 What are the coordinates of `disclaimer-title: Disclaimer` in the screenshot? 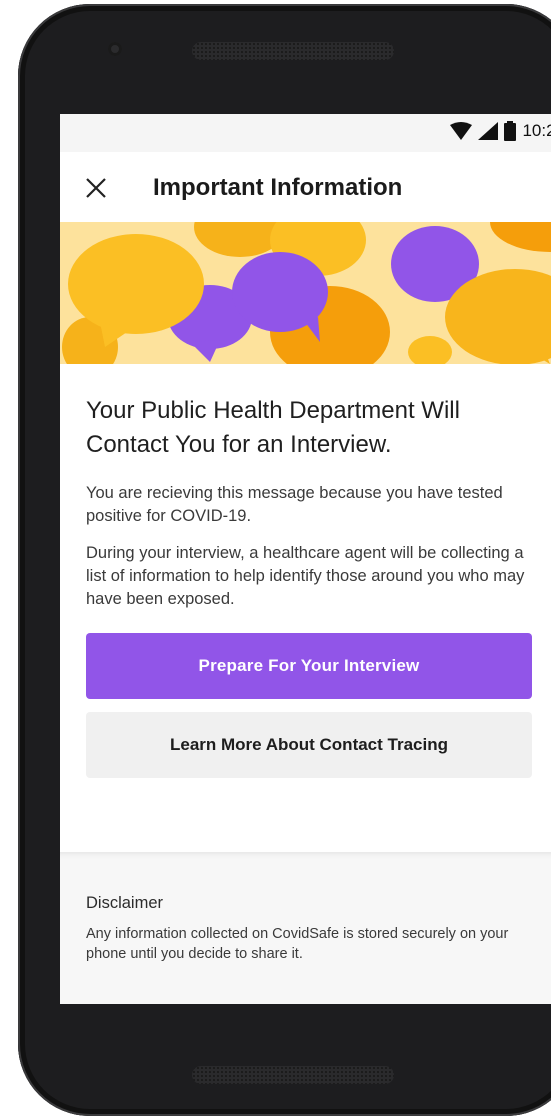 It's located at (125, 903).